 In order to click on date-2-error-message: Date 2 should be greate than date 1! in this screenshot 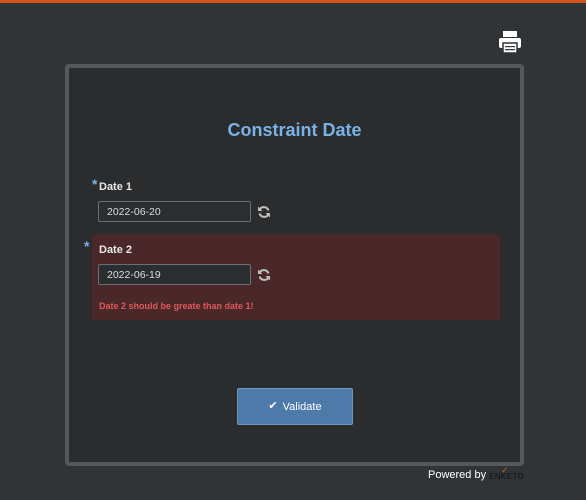, I will do `click(176, 306)`.